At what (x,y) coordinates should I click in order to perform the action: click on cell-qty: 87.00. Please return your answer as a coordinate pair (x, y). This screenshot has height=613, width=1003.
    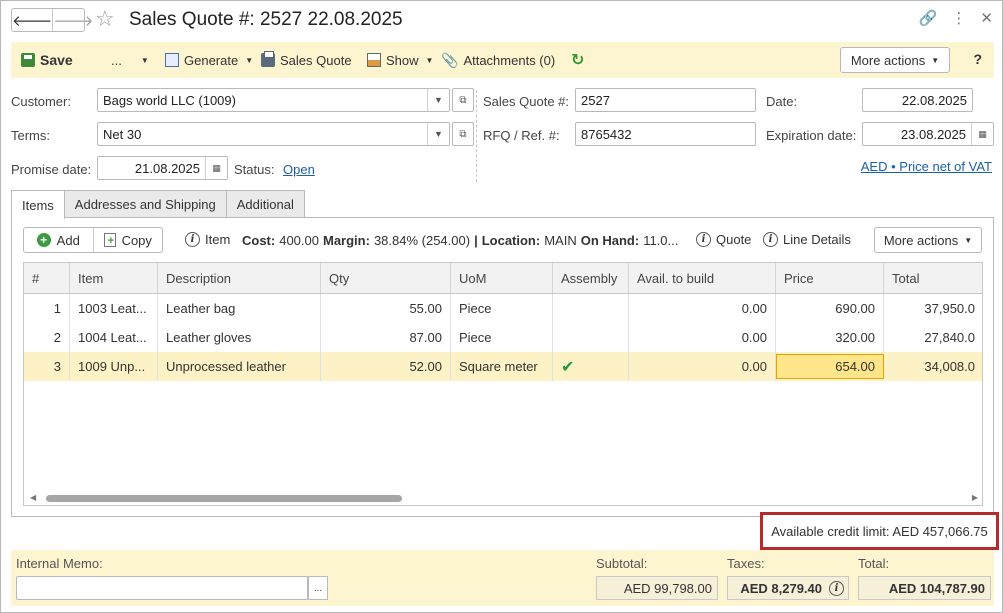
    Looking at the image, I should click on (386, 337).